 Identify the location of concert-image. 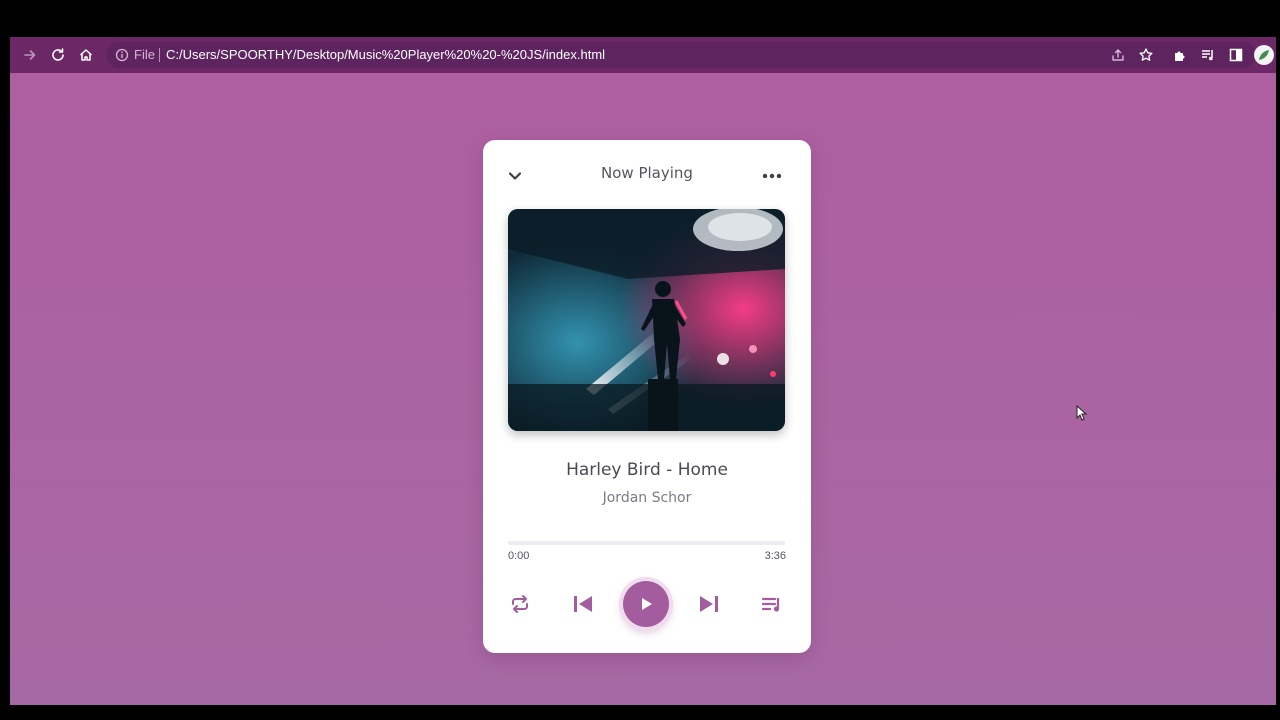
(646, 320).